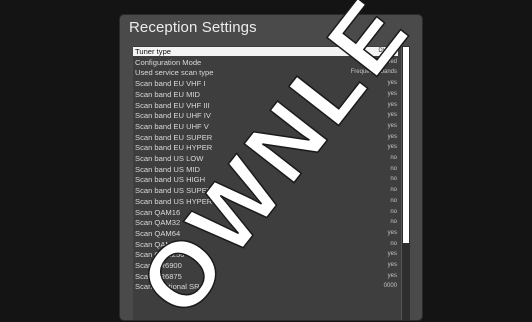 This screenshot has height=322, width=532. I want to click on setting-label: Scan band US HYPER, so click(174, 201).